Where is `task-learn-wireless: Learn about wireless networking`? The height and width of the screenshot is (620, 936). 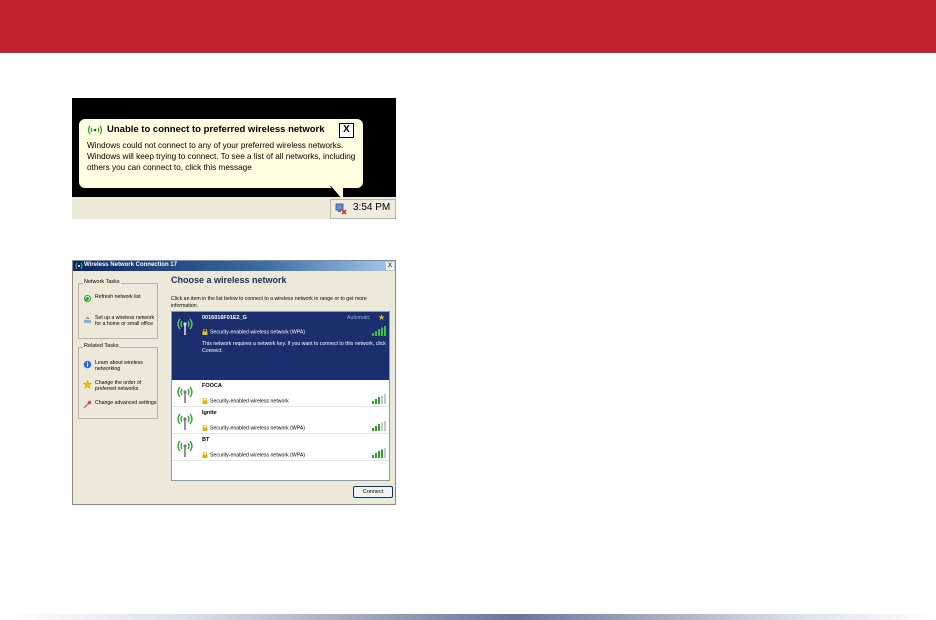 task-learn-wireless: Learn about wireless networking is located at coordinates (120, 368).